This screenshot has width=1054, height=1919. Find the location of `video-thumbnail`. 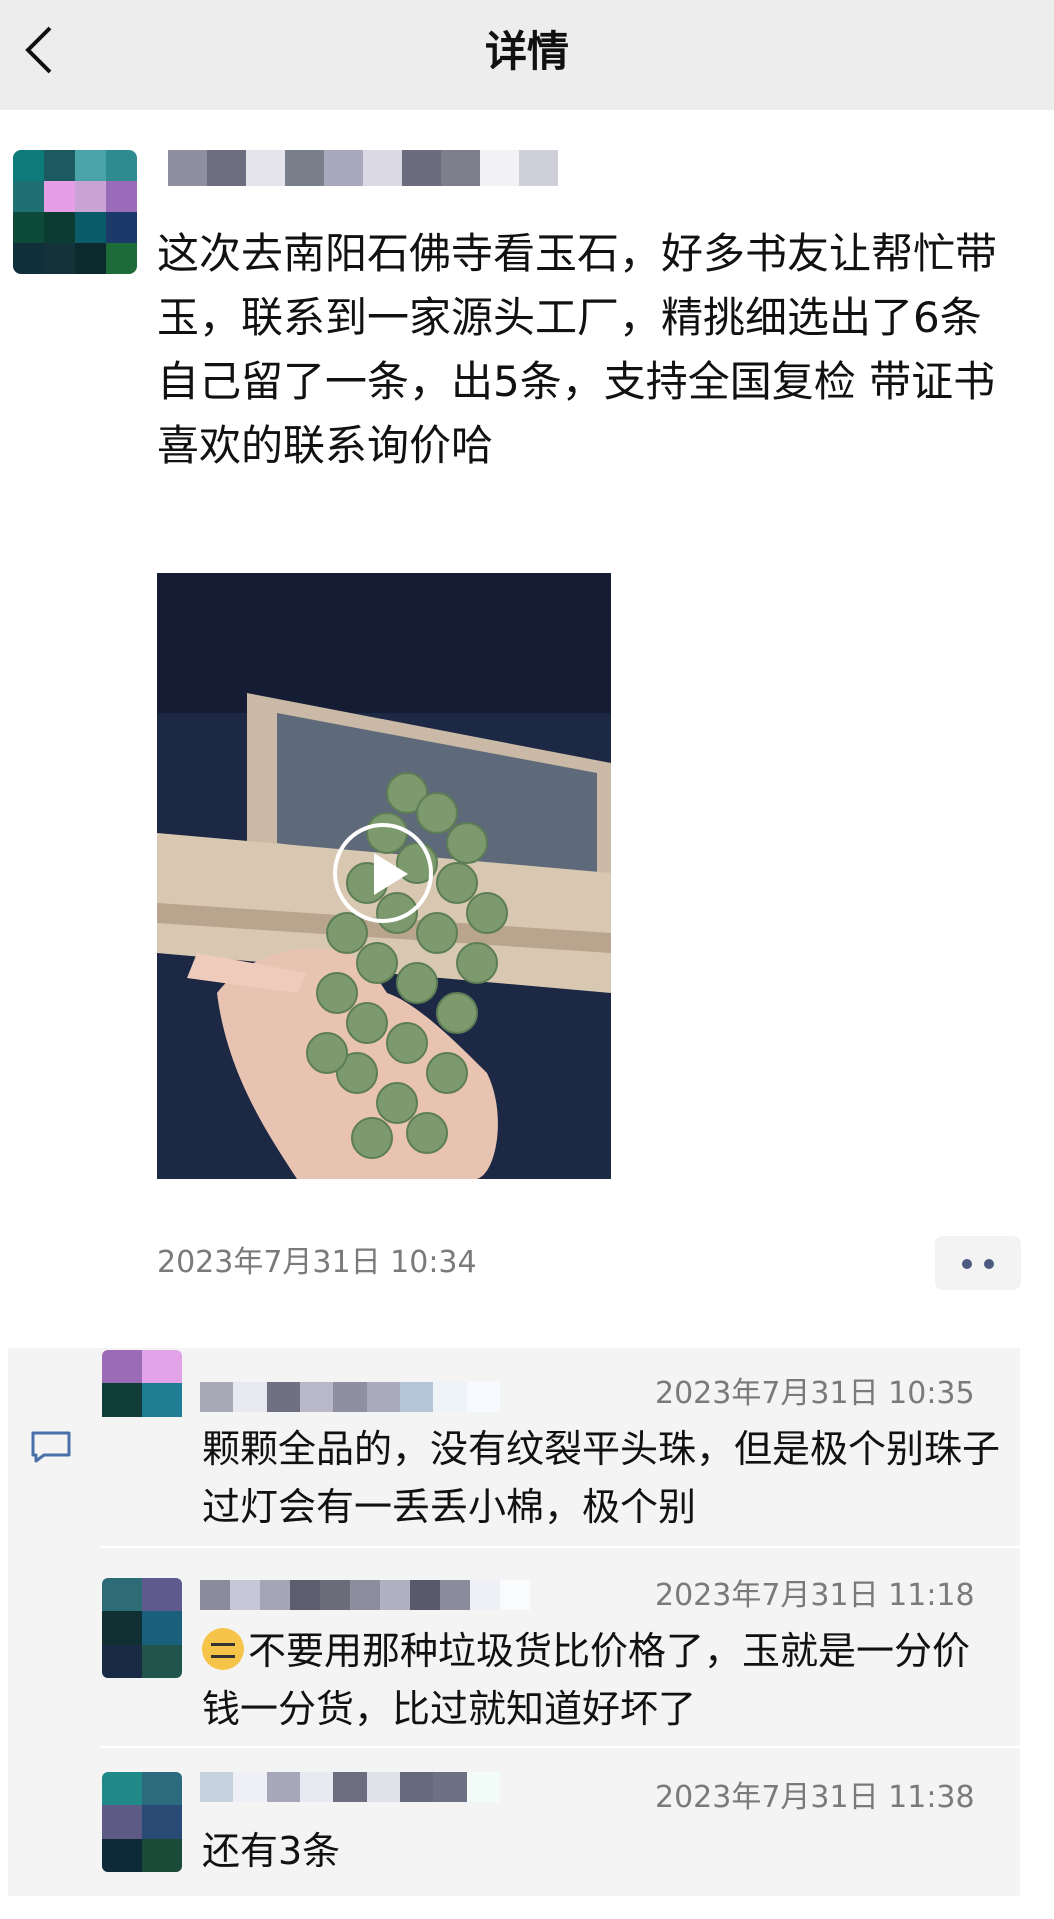

video-thumbnail is located at coordinates (384, 876).